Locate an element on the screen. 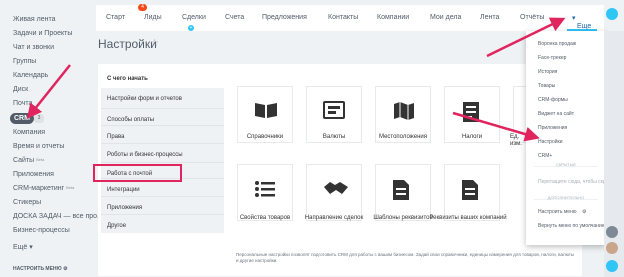  chevron-down-icon: ▾ is located at coordinates (31, 247).